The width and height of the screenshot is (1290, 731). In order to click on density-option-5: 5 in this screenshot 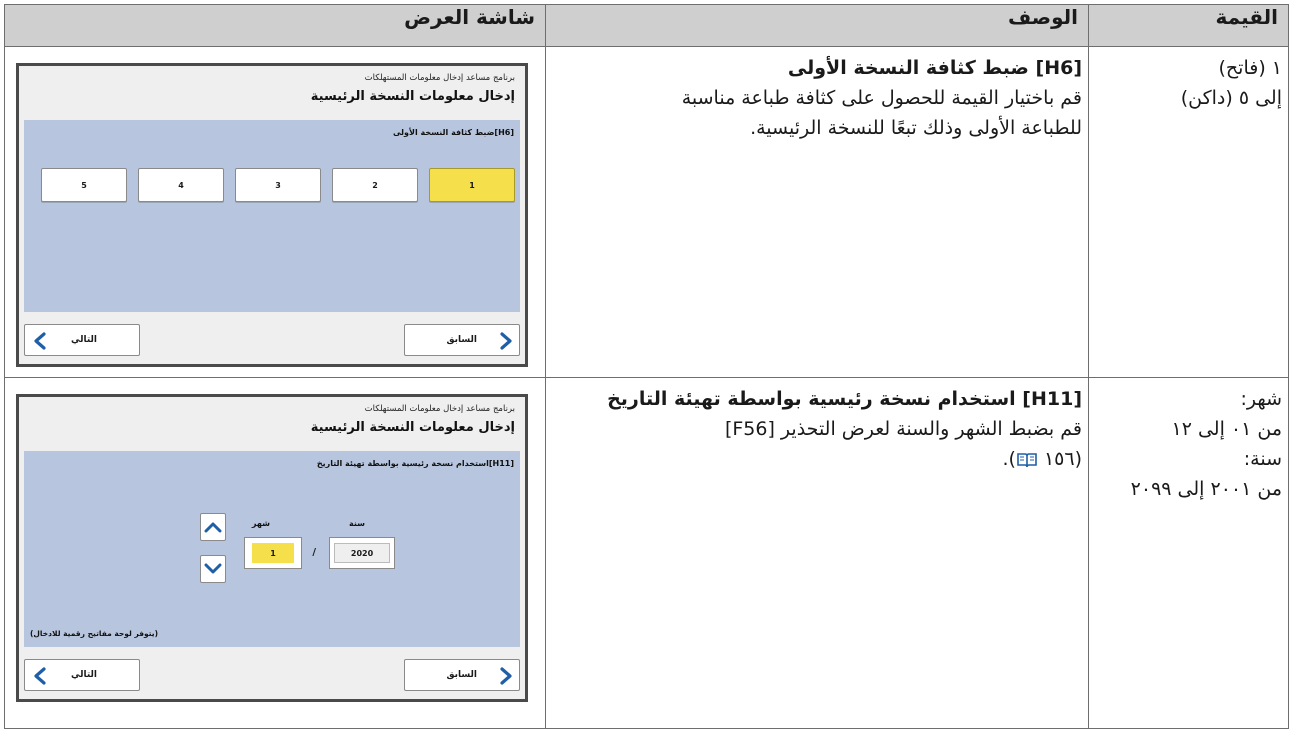, I will do `click(84, 185)`.